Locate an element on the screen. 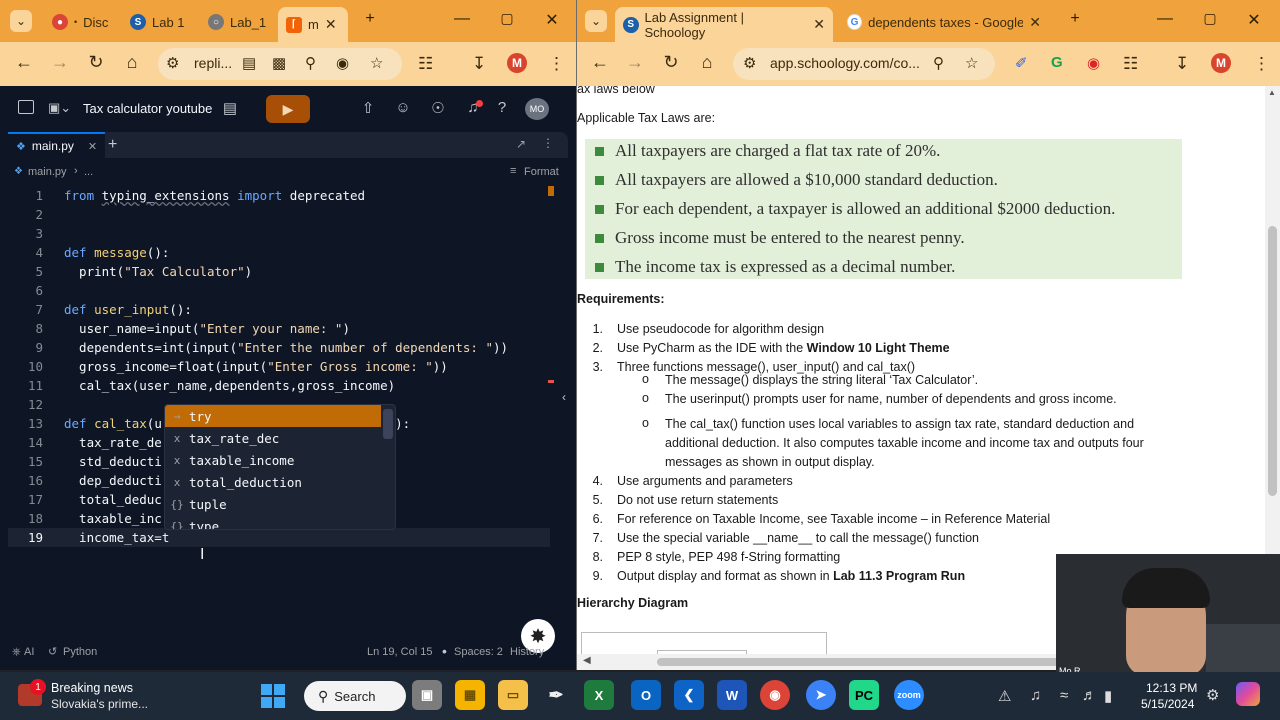 The image size is (1280, 720). ai-icon: ⎈ is located at coordinates (16, 652).